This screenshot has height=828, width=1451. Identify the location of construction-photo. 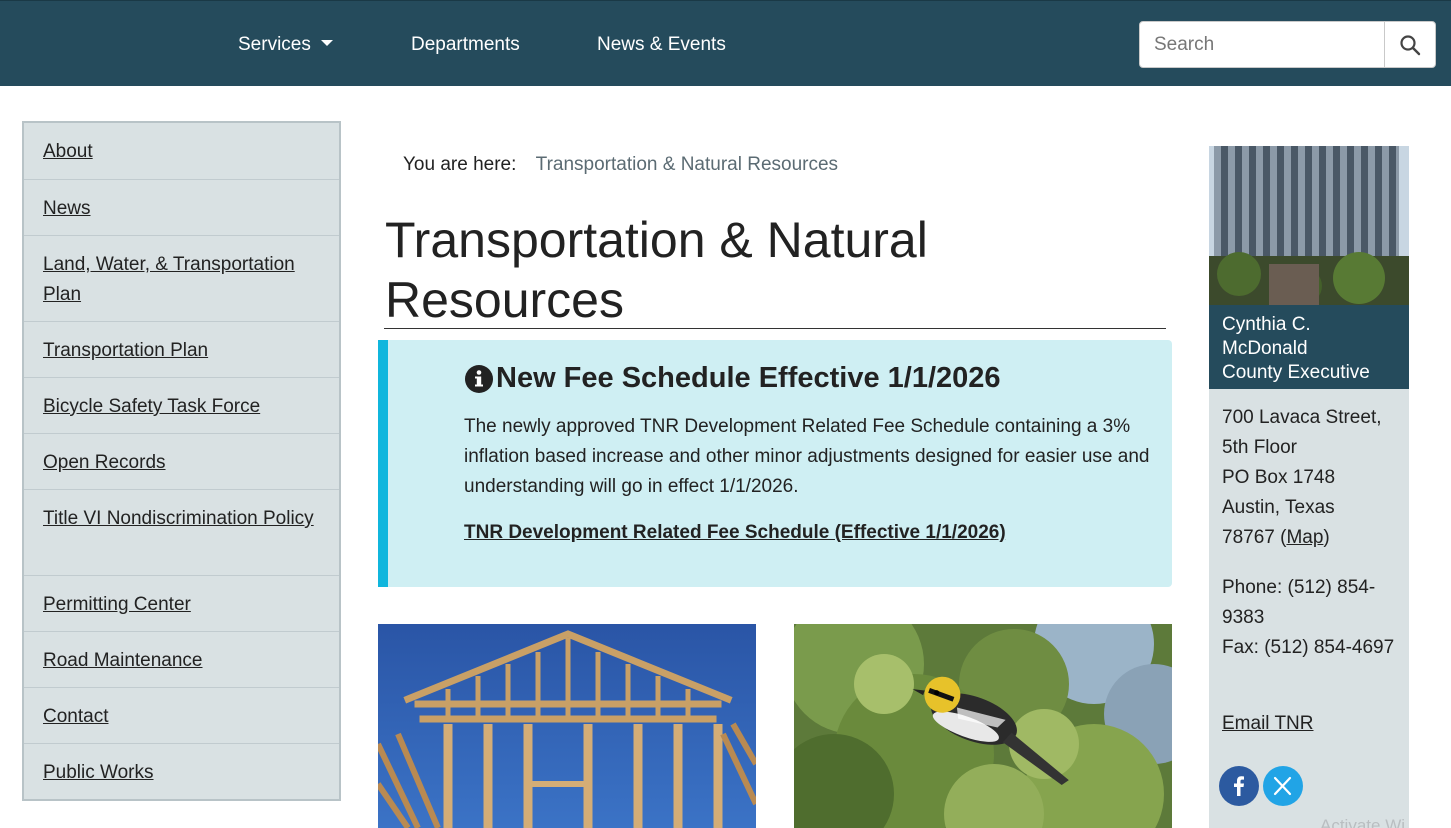
(567, 726).